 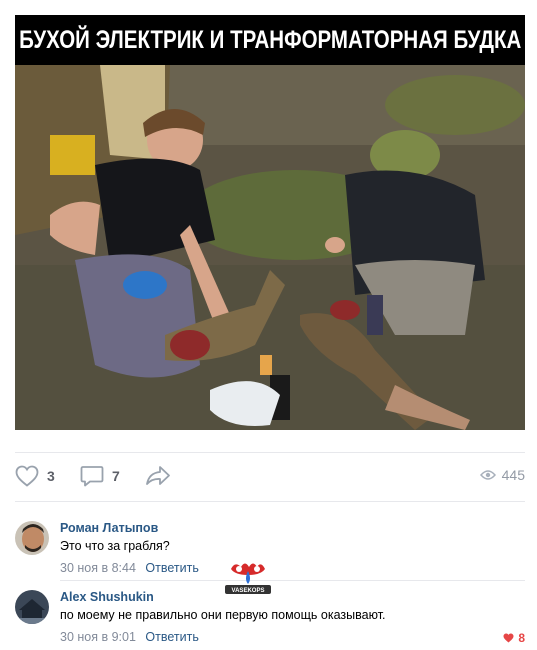 I want to click on share-arrow-icon, so click(x=158, y=475).